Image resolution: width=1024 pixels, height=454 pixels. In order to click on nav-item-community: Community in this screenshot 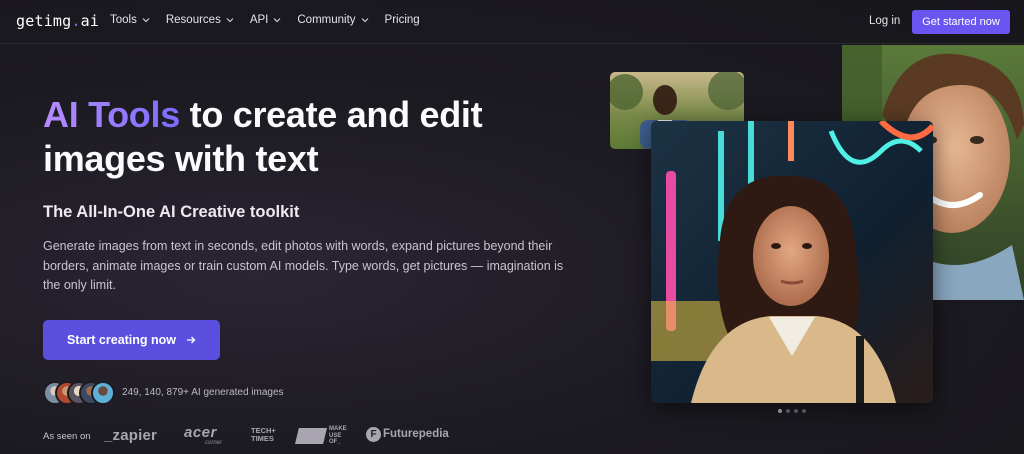, I will do `click(332, 20)`.